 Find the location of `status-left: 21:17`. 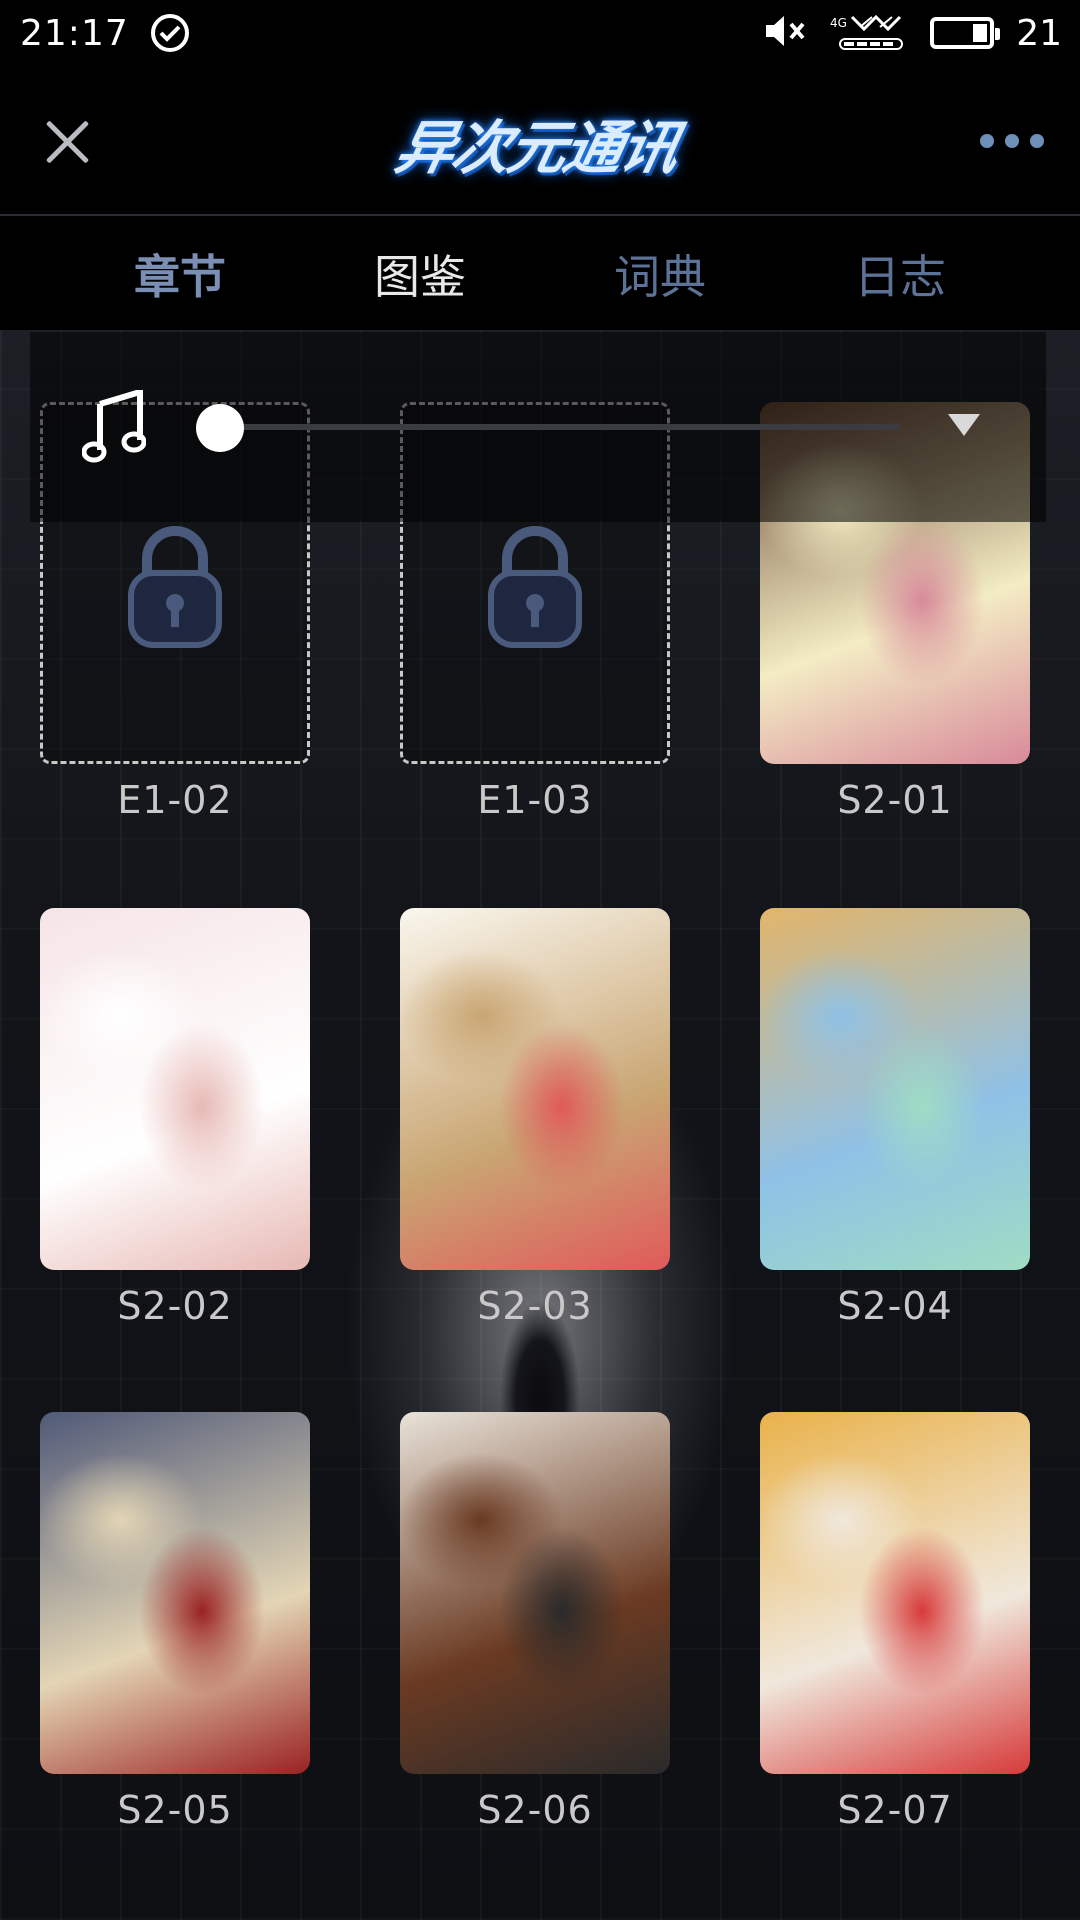

status-left: 21:17 is located at coordinates (104, 33).